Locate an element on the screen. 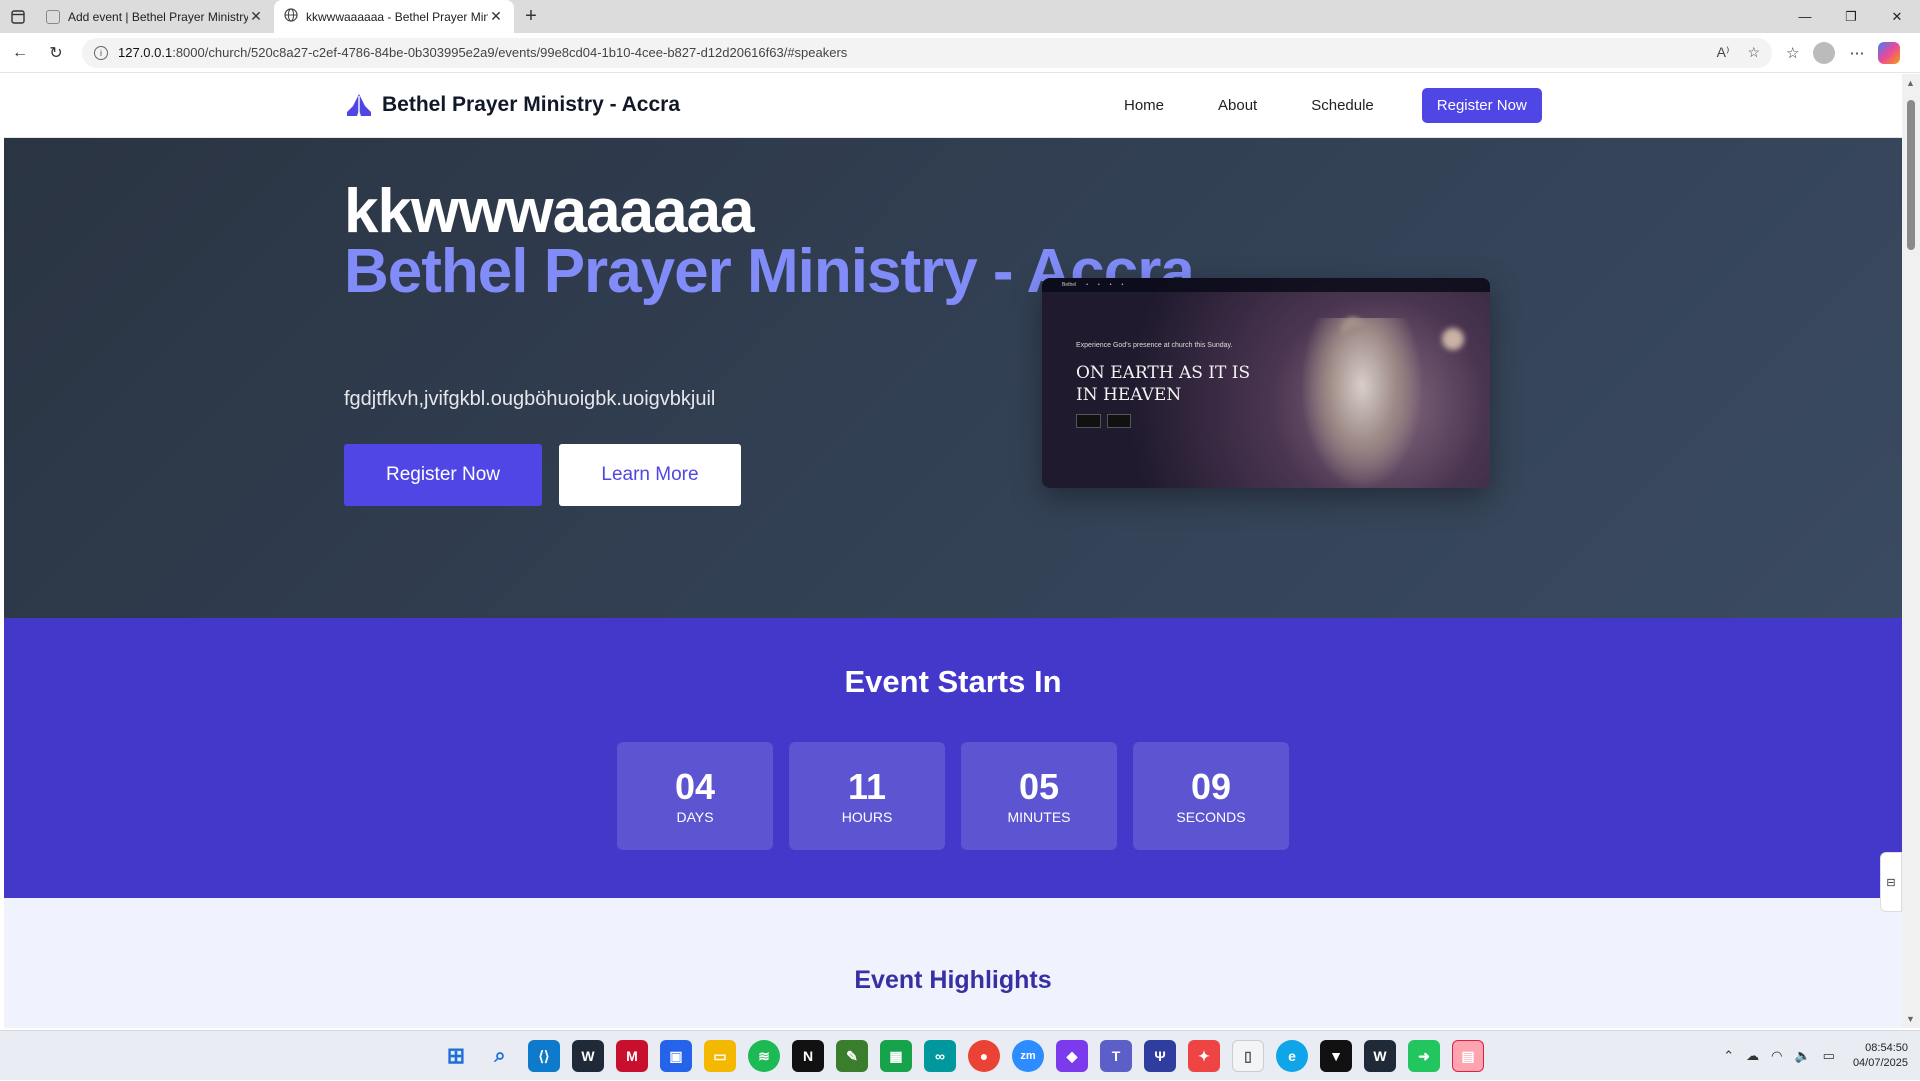 This screenshot has height=1081, width=1920. scroll-up-icon: ▲ is located at coordinates (1910, 83).